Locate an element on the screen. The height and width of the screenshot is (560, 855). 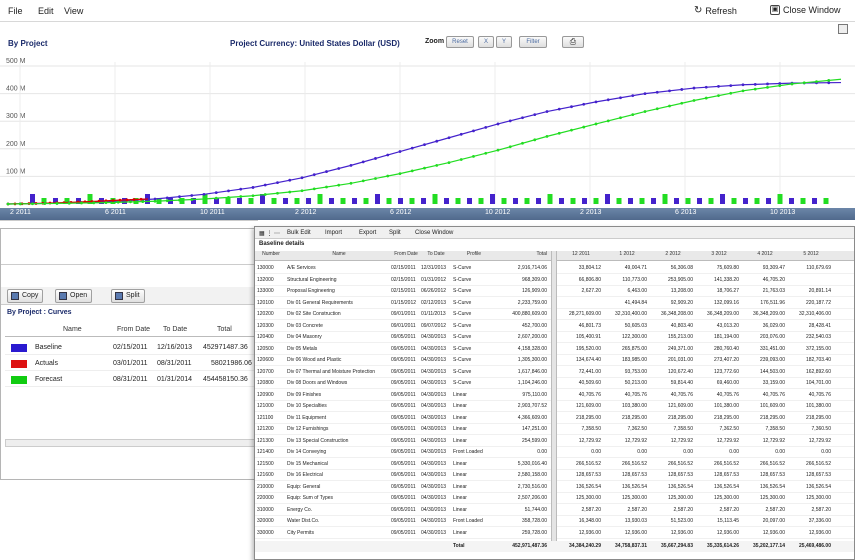
refresh-button: ↻ Refresh is located at coordinates (715, 10).